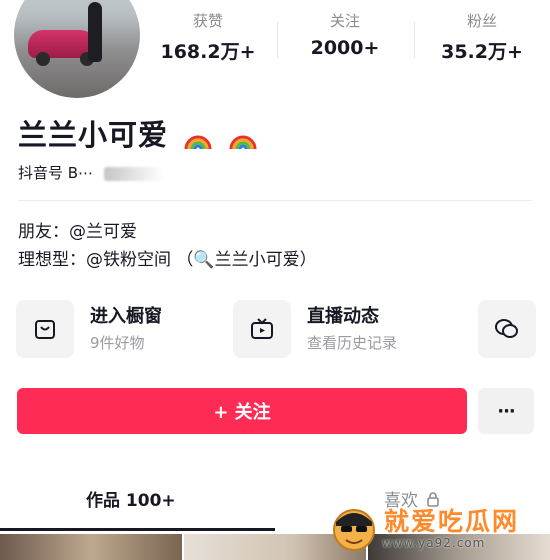 This screenshot has width=550, height=560. I want to click on watermark-url: www.ya92.com, so click(434, 543).